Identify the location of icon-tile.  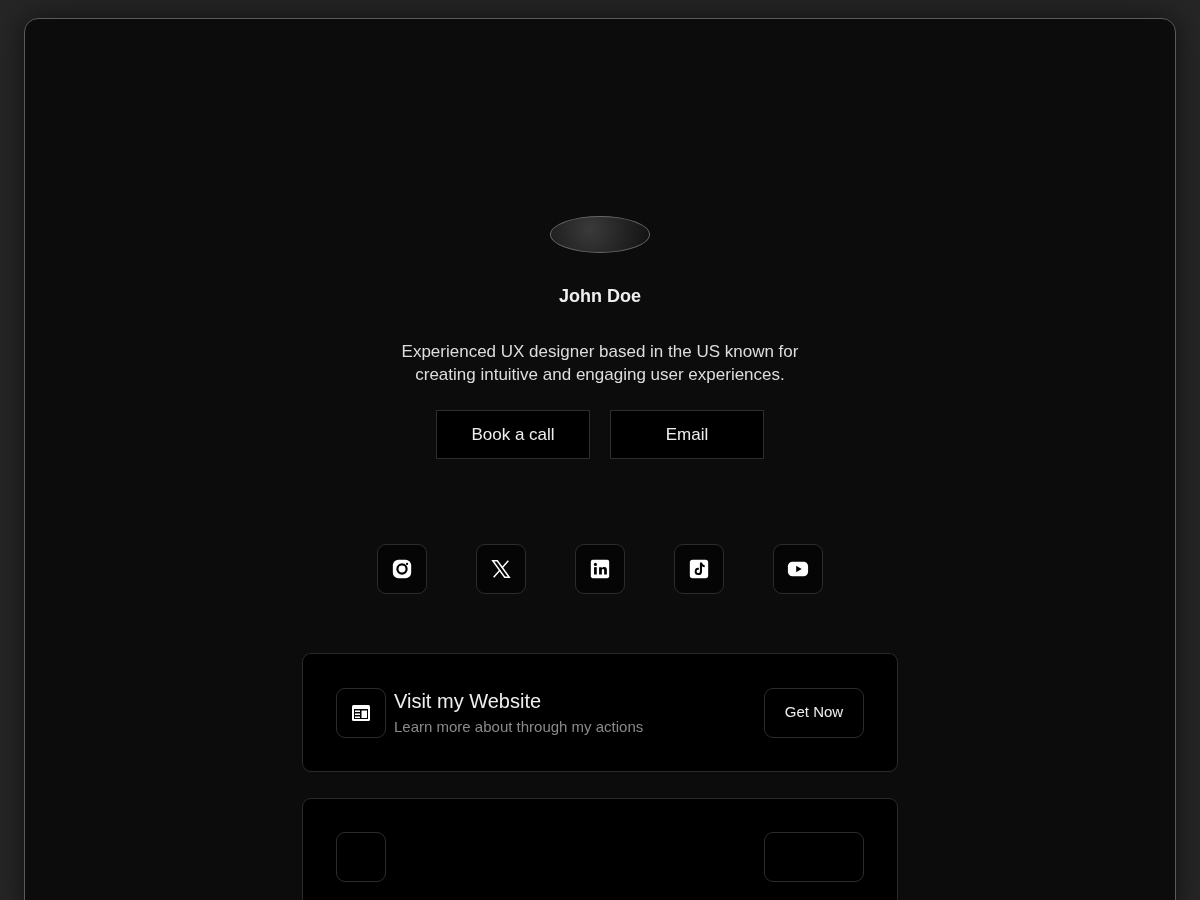
(361, 857).